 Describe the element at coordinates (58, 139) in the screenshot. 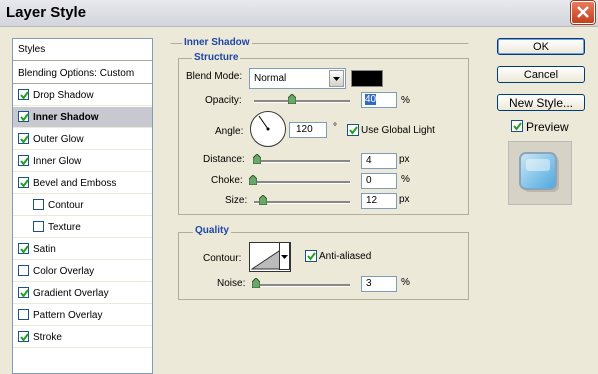

I see `style-item-label: Outer Glow` at that location.